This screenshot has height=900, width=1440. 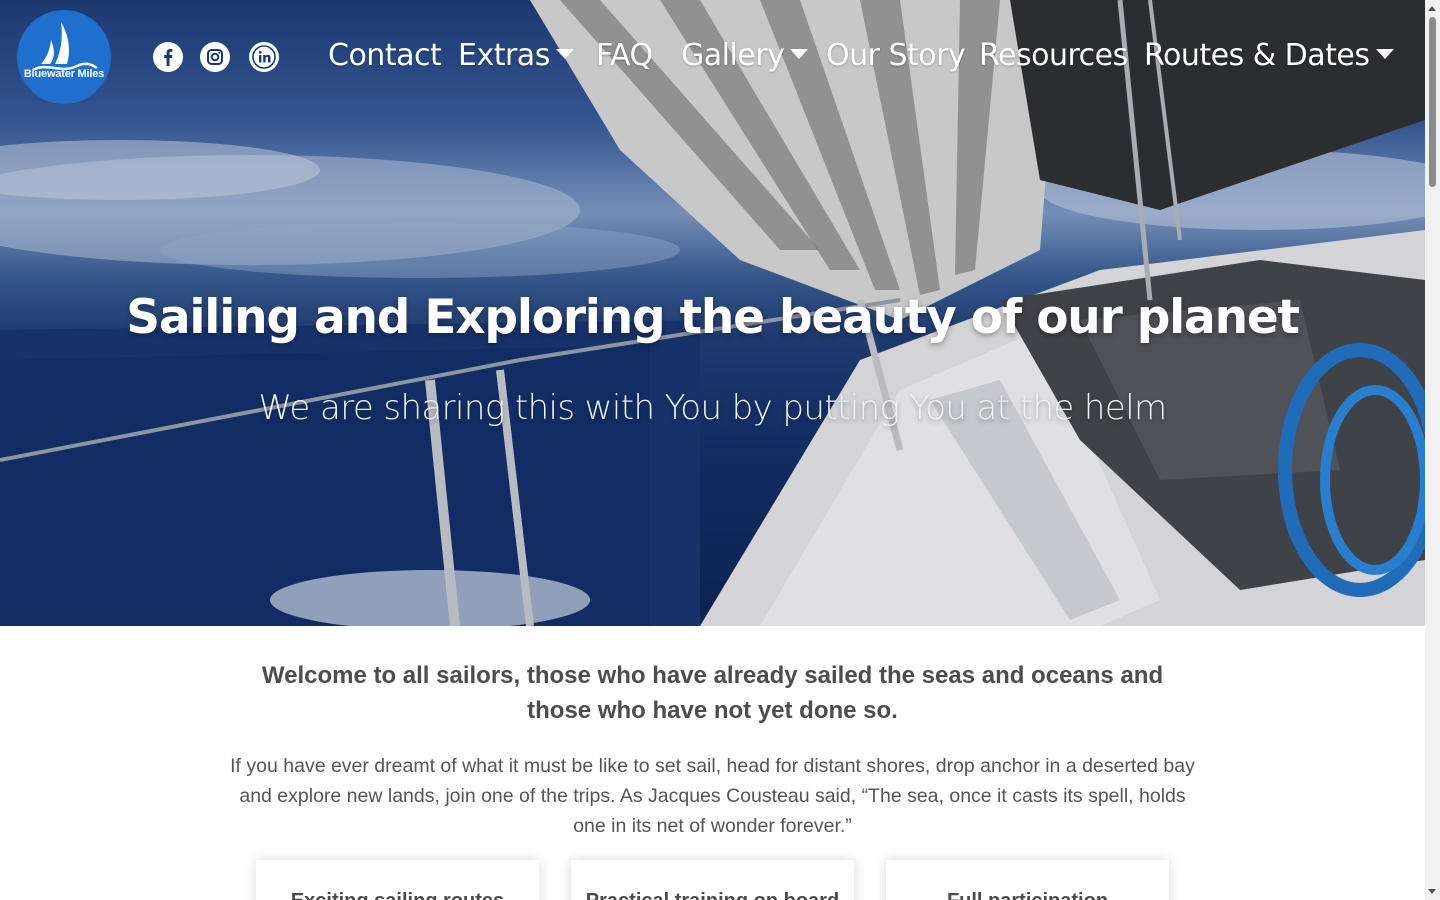 What do you see at coordinates (1432, 450) in the screenshot?
I see `vertical-scrollbar` at bounding box center [1432, 450].